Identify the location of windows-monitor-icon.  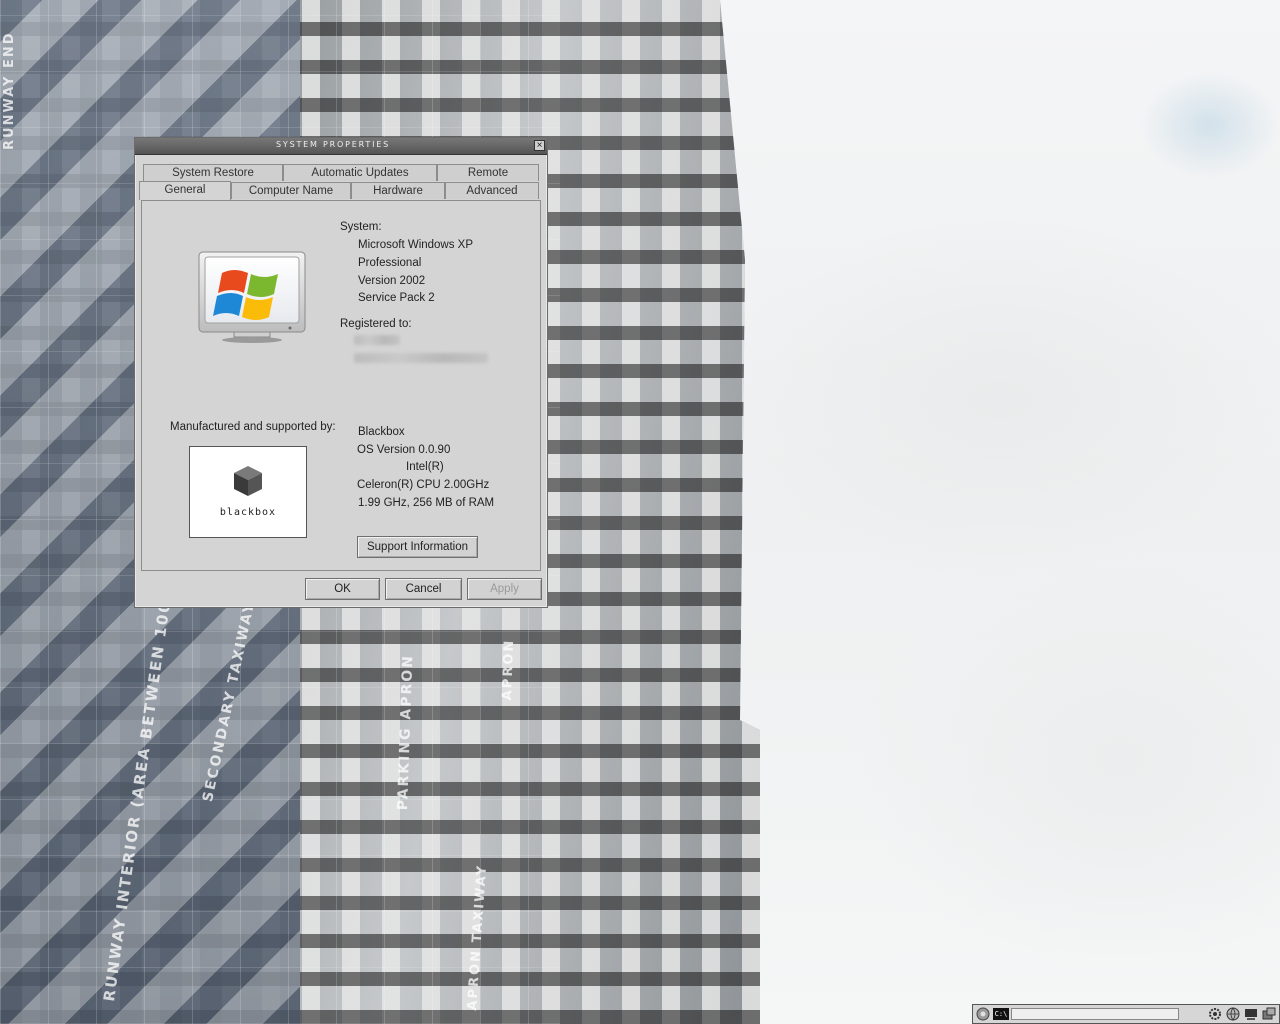
(252, 297).